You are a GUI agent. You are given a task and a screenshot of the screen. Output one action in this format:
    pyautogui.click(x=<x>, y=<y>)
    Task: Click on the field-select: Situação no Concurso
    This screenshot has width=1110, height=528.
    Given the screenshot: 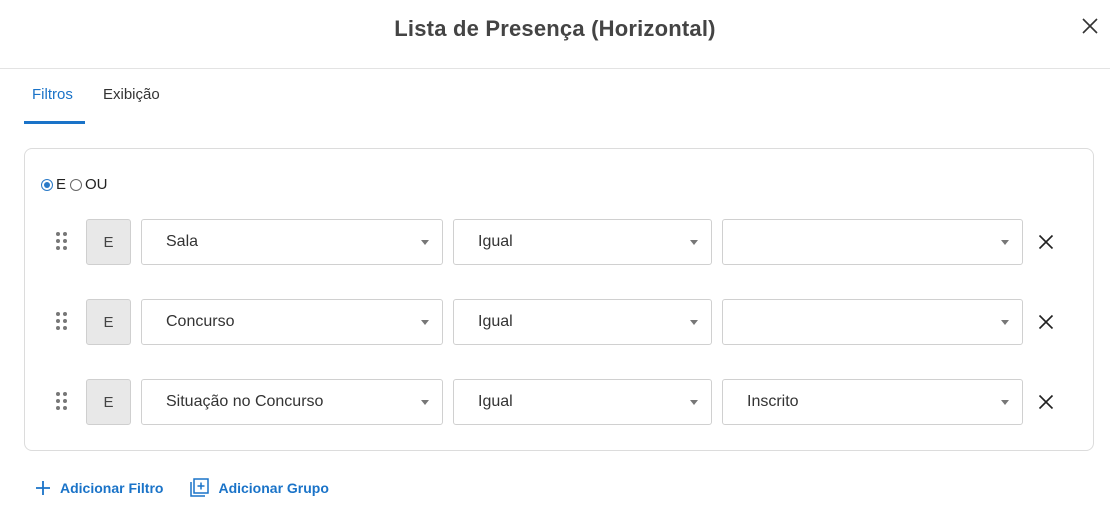 What is the action you would take?
    pyautogui.click(x=292, y=402)
    